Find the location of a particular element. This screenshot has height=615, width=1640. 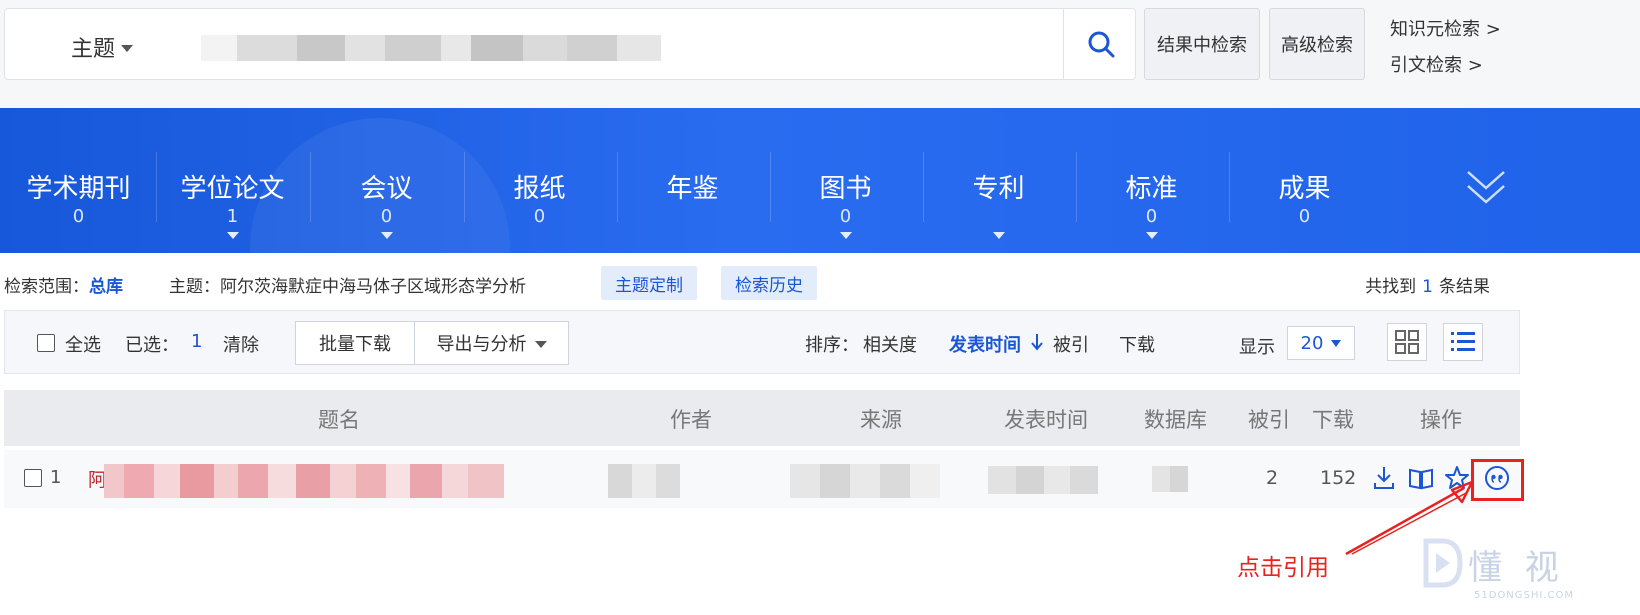

list-view-button is located at coordinates (1463, 342).